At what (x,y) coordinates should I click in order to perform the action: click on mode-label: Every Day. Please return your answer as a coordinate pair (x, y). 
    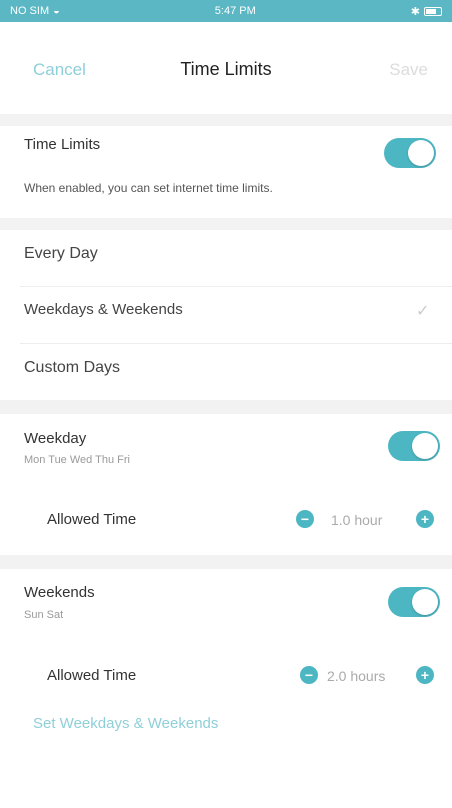
    Looking at the image, I should click on (61, 253).